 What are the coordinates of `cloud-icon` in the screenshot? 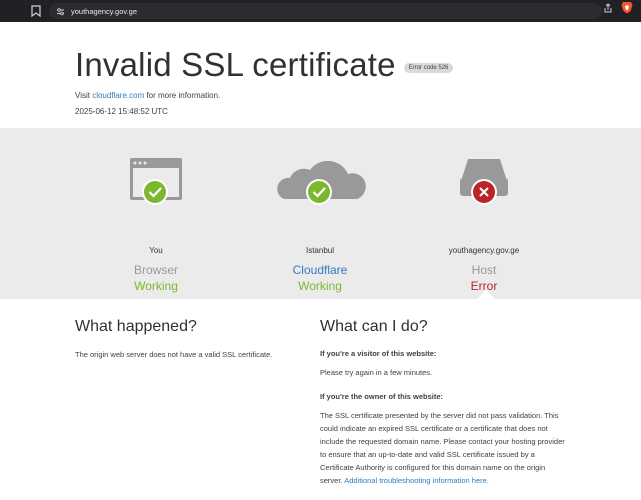 It's located at (320, 186).